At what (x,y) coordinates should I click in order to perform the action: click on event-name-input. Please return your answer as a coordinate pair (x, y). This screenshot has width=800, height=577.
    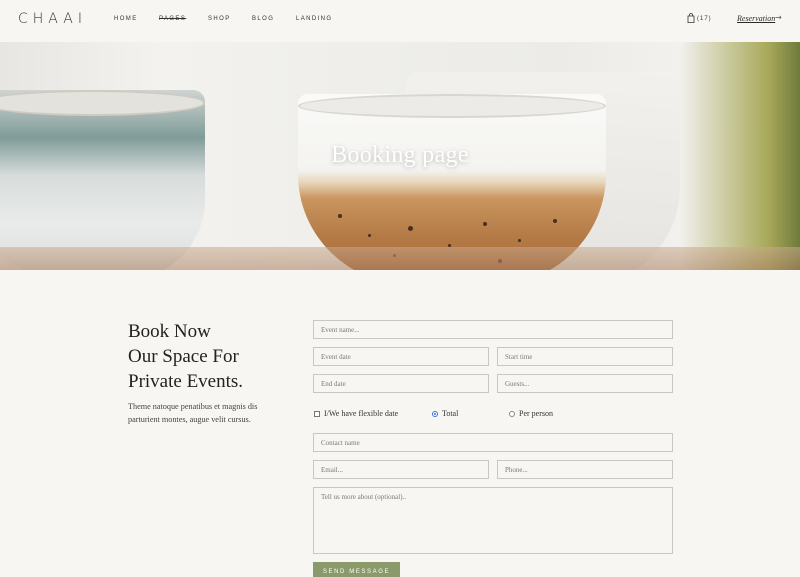
    Looking at the image, I should click on (493, 329).